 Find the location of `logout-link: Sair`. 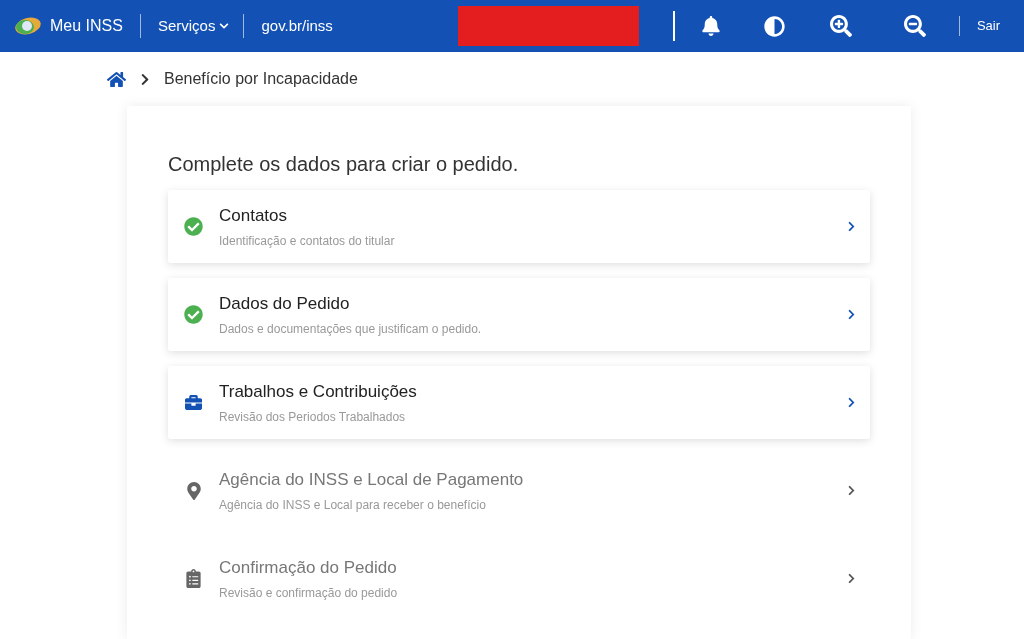

logout-link: Sair is located at coordinates (988, 26).